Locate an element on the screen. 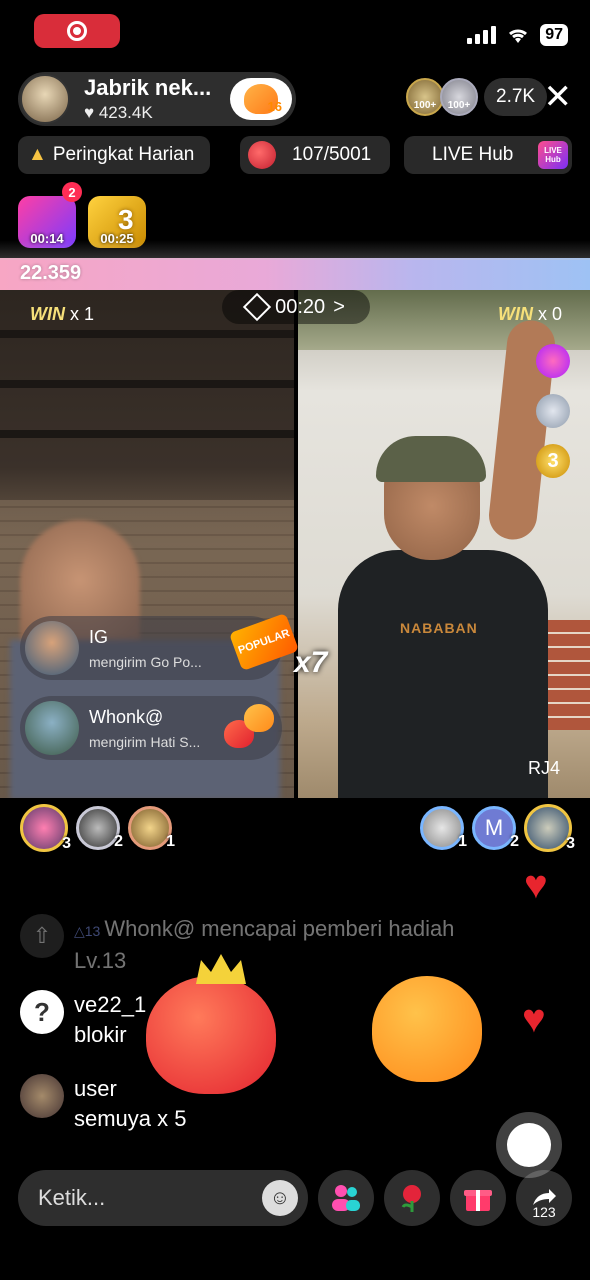 Image resolution: width=590 pixels, height=1280 pixels. gift-goal-progress: 107/5001 is located at coordinates (332, 154).